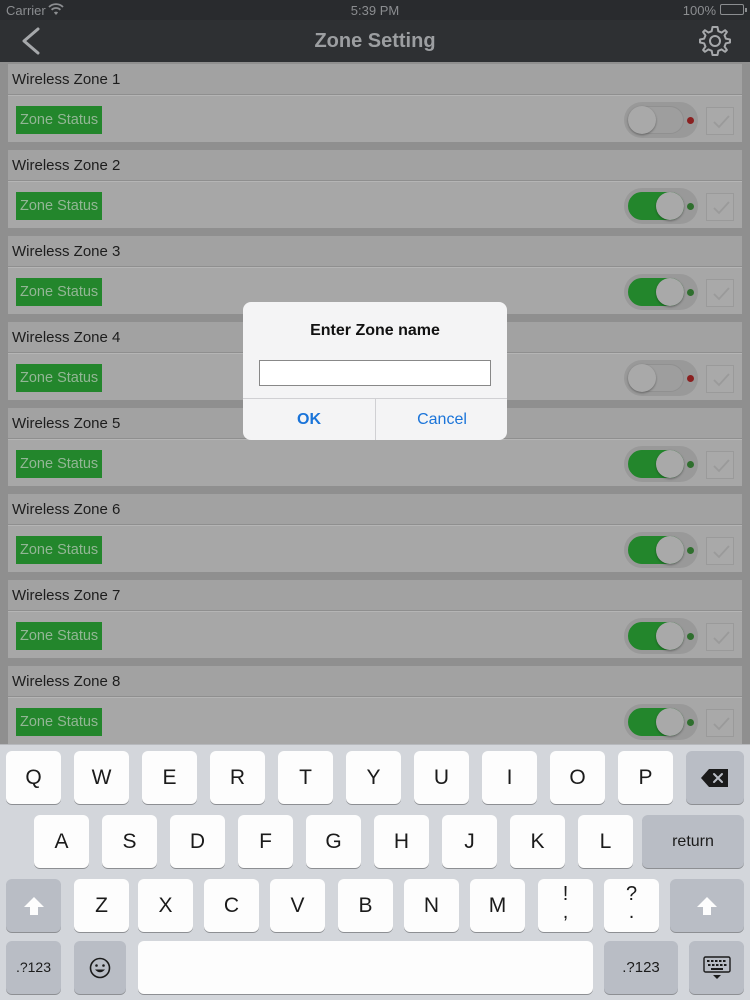 Image resolution: width=750 pixels, height=1000 pixels. What do you see at coordinates (66, 337) in the screenshot?
I see `zone-name: Wireless Zone 4` at bounding box center [66, 337].